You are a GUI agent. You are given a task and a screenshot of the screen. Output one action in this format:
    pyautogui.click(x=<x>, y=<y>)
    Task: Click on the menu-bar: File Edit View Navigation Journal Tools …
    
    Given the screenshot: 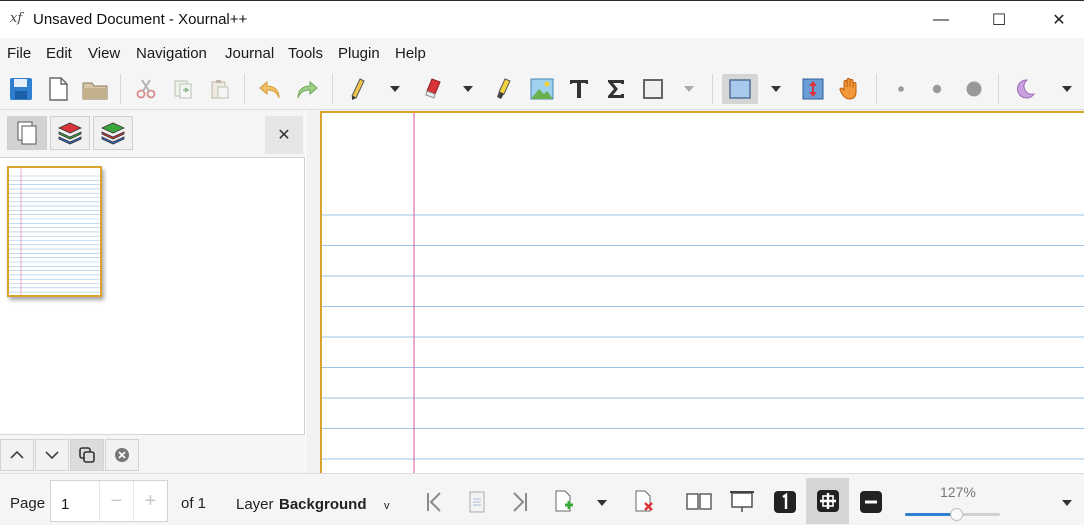 What is the action you would take?
    pyautogui.click(x=542, y=53)
    